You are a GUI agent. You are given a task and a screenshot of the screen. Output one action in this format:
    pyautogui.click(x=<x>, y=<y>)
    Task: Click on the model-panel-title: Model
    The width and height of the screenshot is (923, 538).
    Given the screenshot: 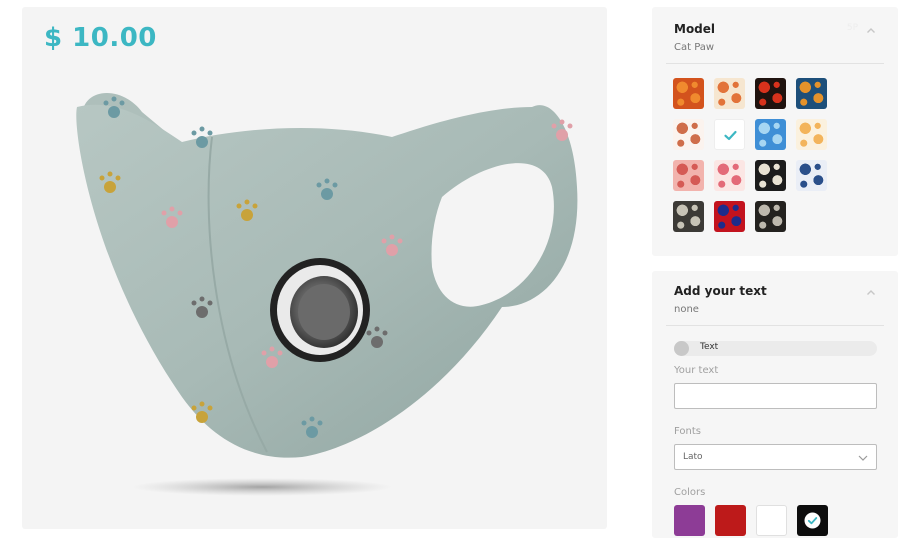 What is the action you would take?
    pyautogui.click(x=695, y=29)
    